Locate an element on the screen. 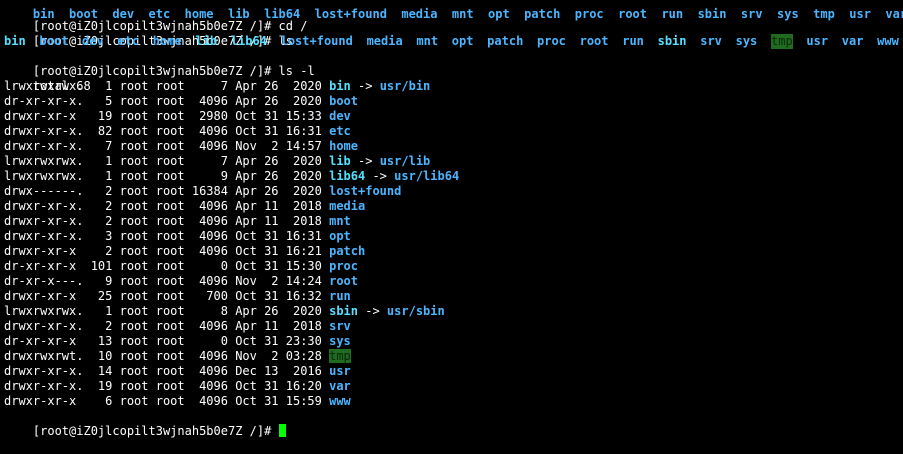 The image size is (903, 454). ls-item-root: root is located at coordinates (594, 41).